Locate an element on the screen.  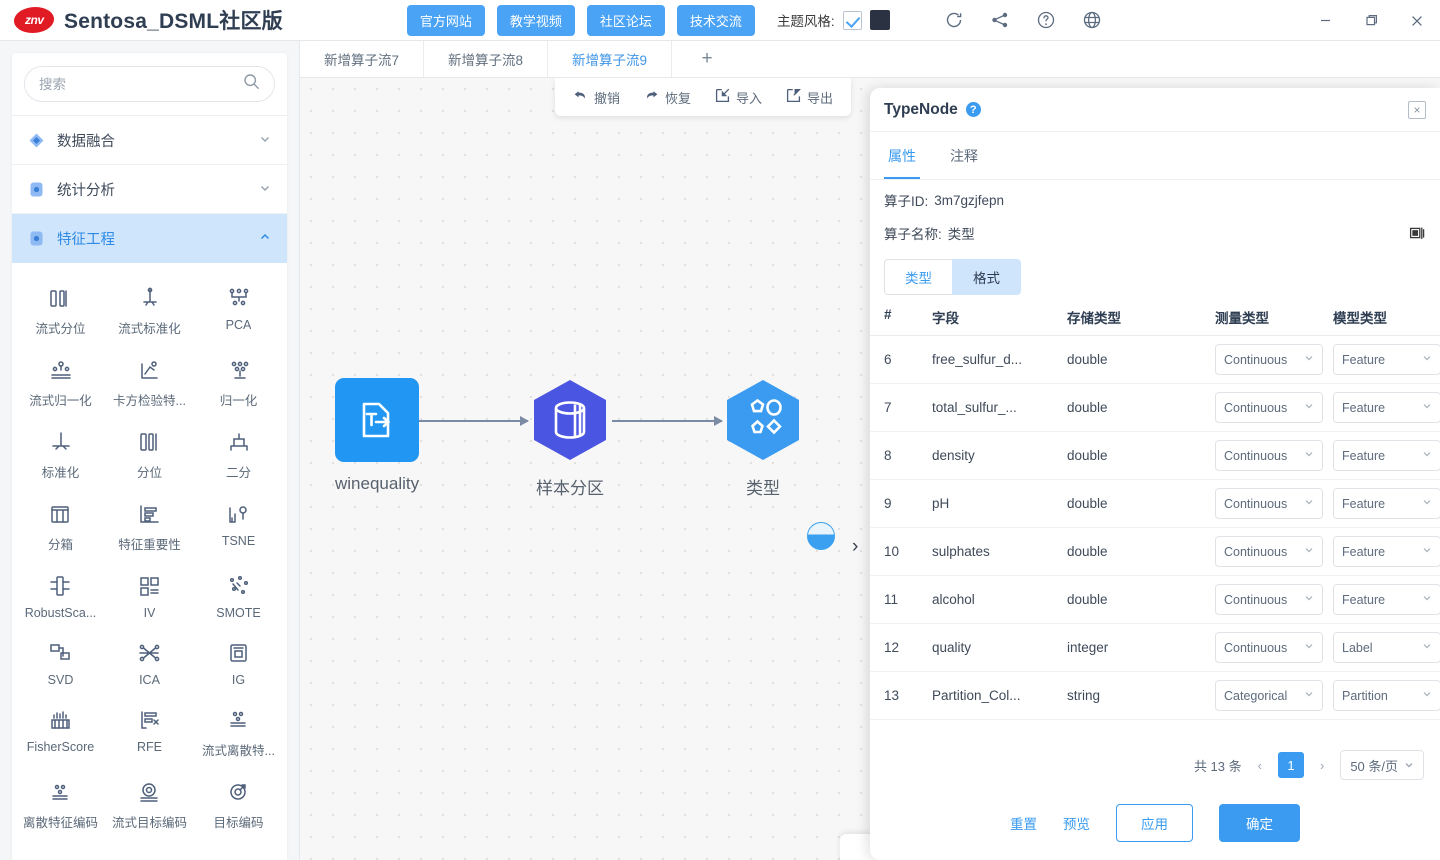
sub-tab-type: 类型 is located at coordinates (918, 277).